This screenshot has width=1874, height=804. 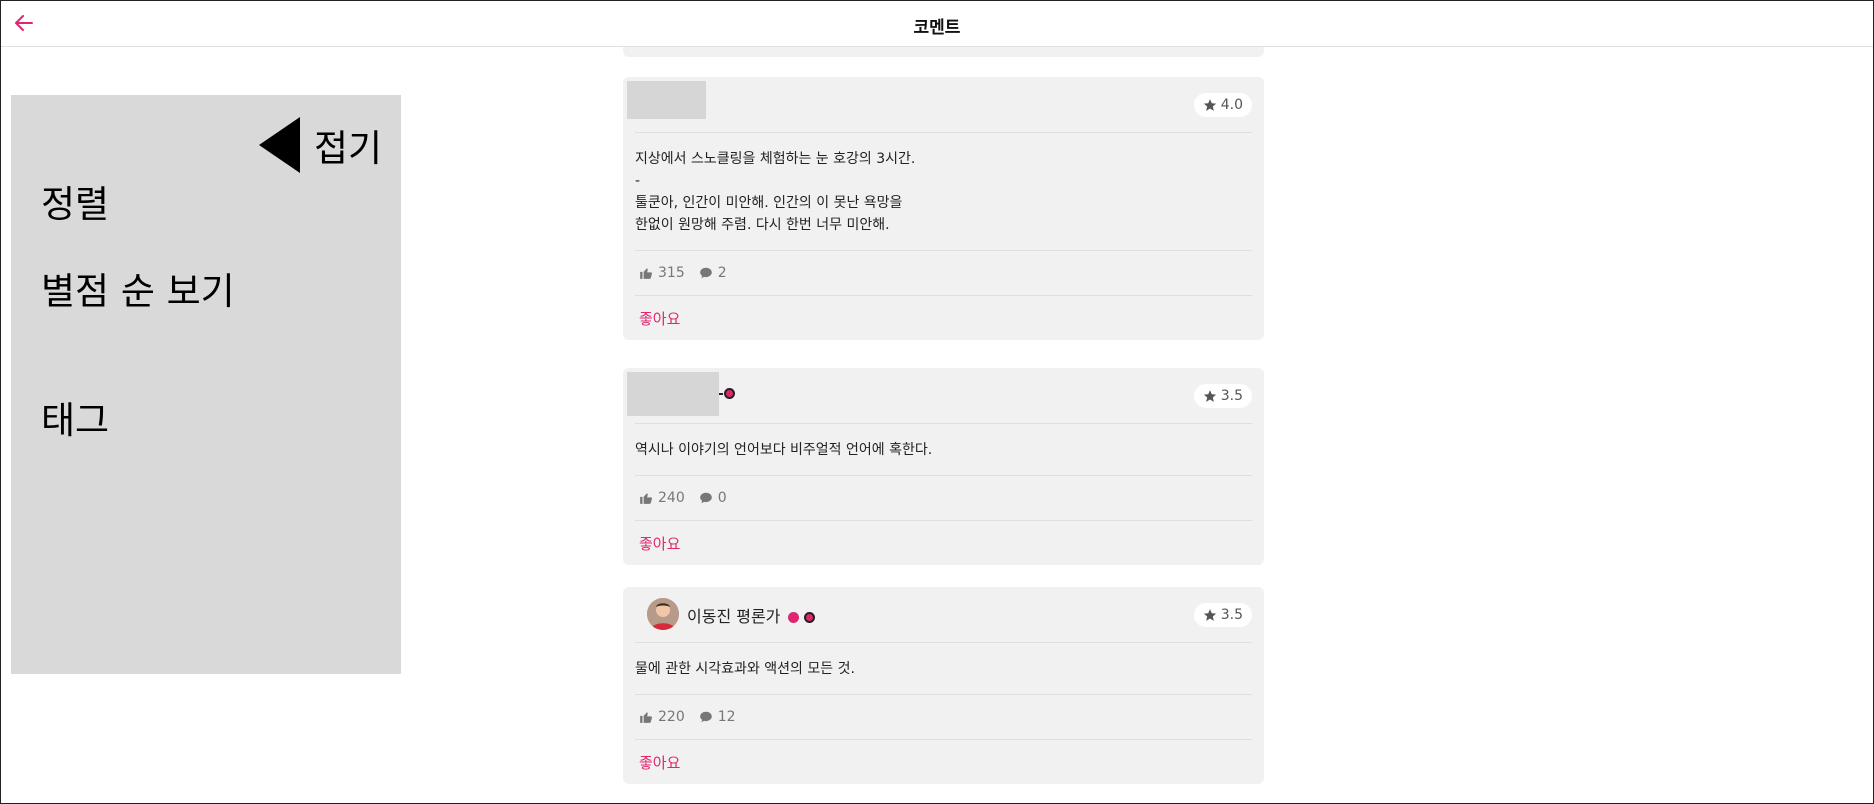 I want to click on top-bar: 코멘트, so click(x=937, y=24).